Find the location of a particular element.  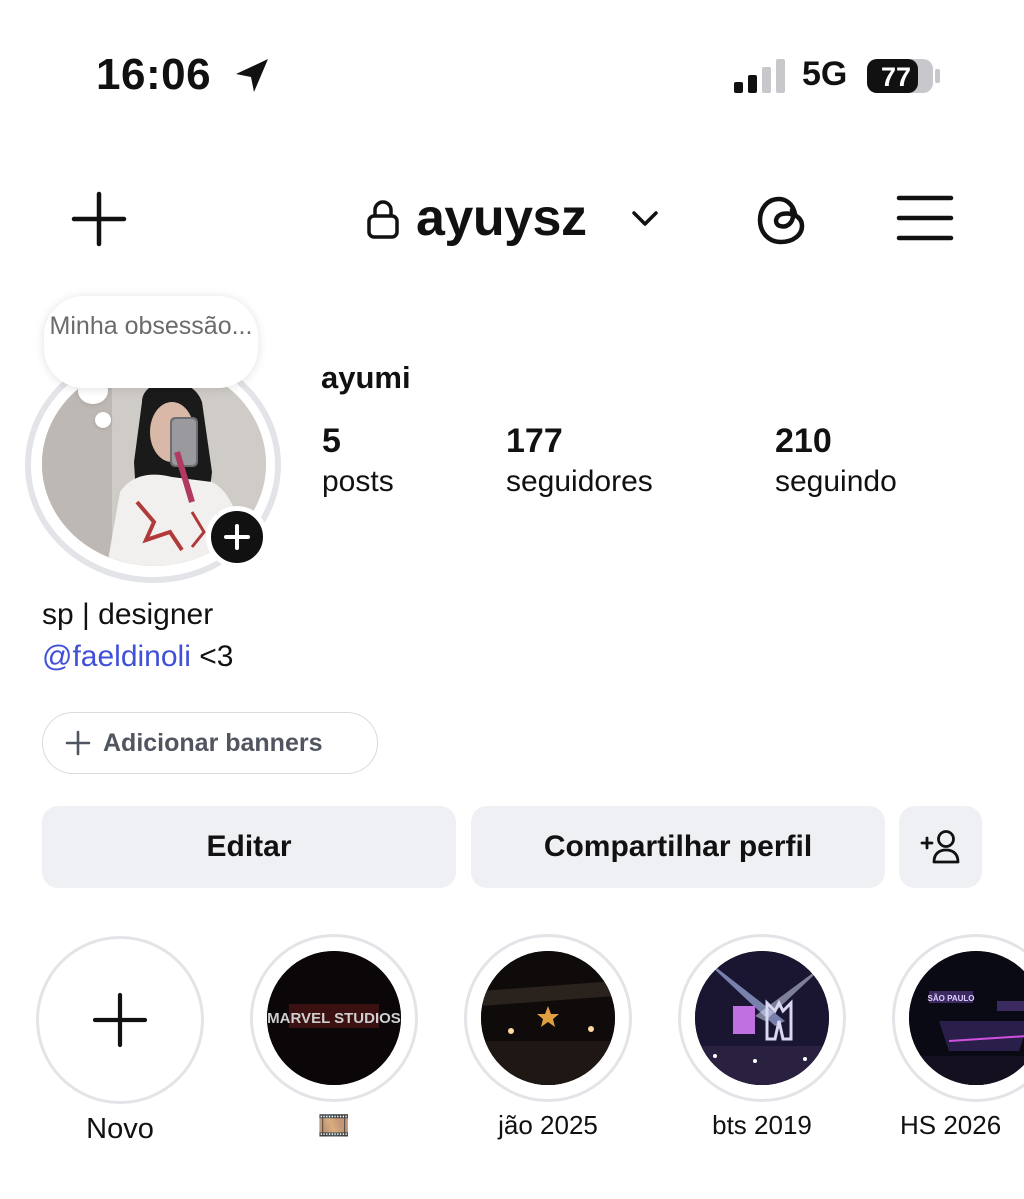

bio-line-mention: @faeldinoli <3 is located at coordinates (137, 657).